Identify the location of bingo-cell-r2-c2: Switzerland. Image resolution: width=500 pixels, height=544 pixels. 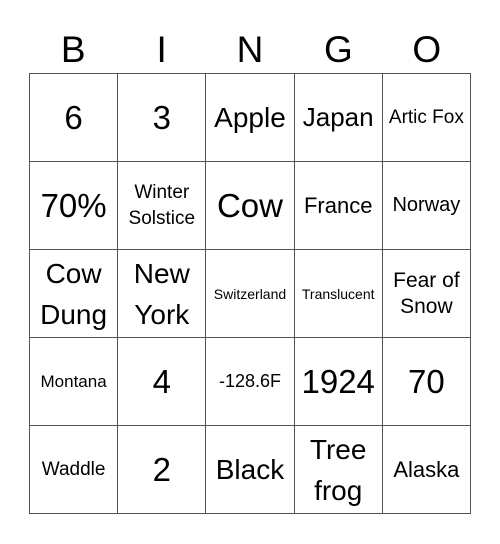
(250, 294).